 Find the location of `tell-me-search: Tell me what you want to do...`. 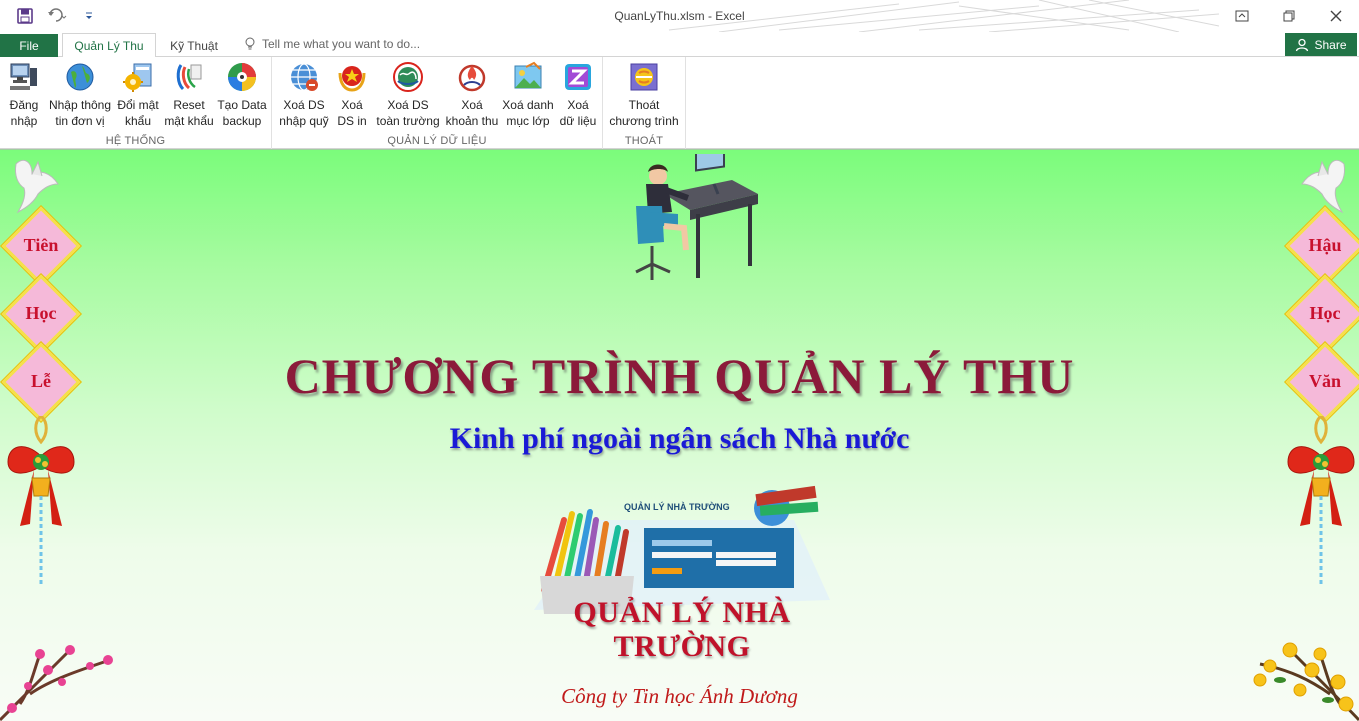

tell-me-search: Tell me what you want to do... is located at coordinates (332, 44).